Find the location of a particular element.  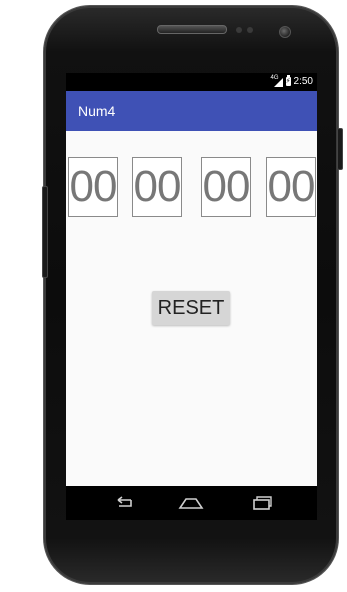

status-bar: 4G ⚡ 2:50 is located at coordinates (191, 82).